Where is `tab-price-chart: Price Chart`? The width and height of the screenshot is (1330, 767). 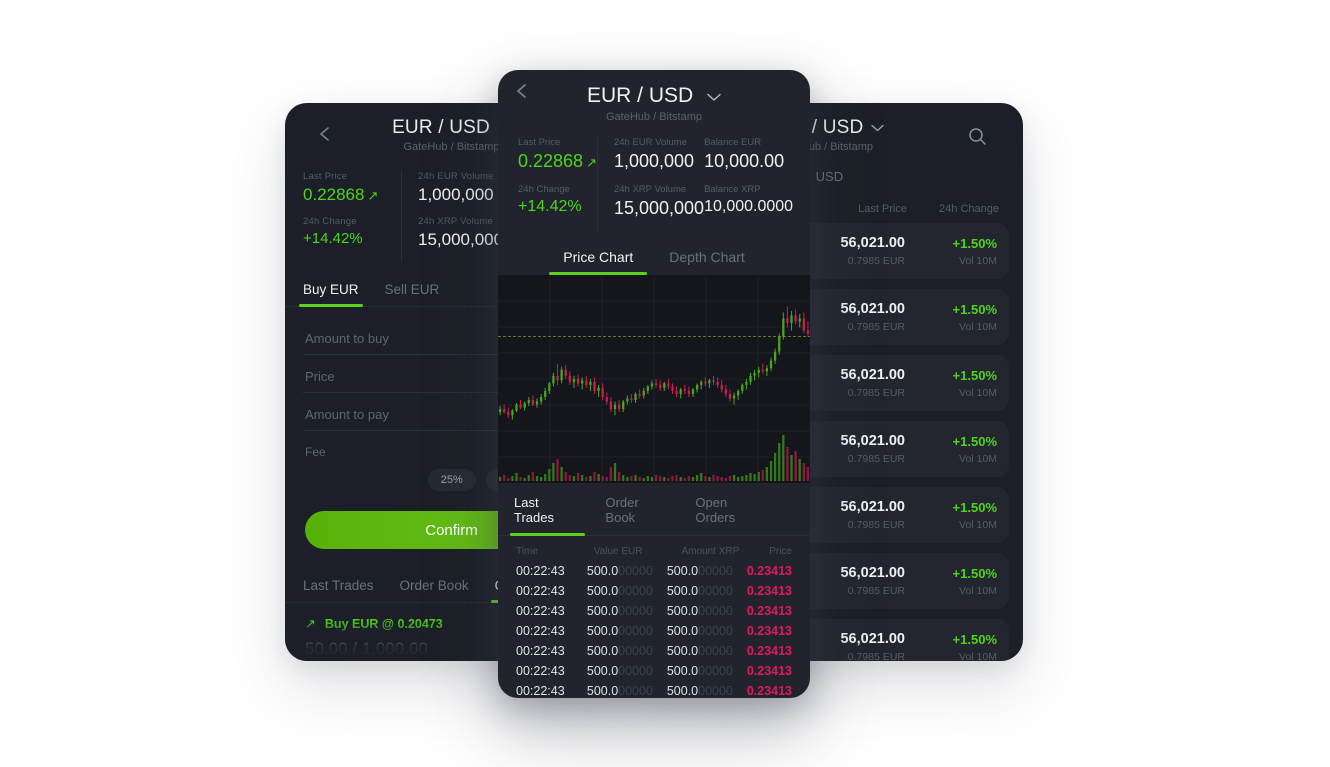 tab-price-chart: Price Chart is located at coordinates (598, 262).